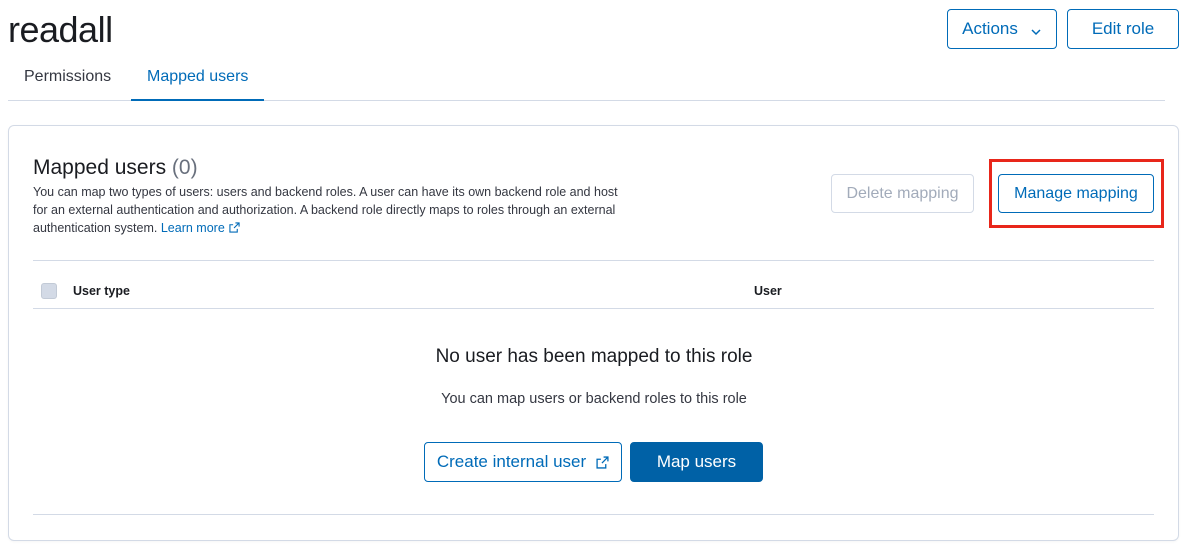 The image size is (1190, 551). Describe the element at coordinates (990, 28) in the screenshot. I see `actions-label: Actions` at that location.